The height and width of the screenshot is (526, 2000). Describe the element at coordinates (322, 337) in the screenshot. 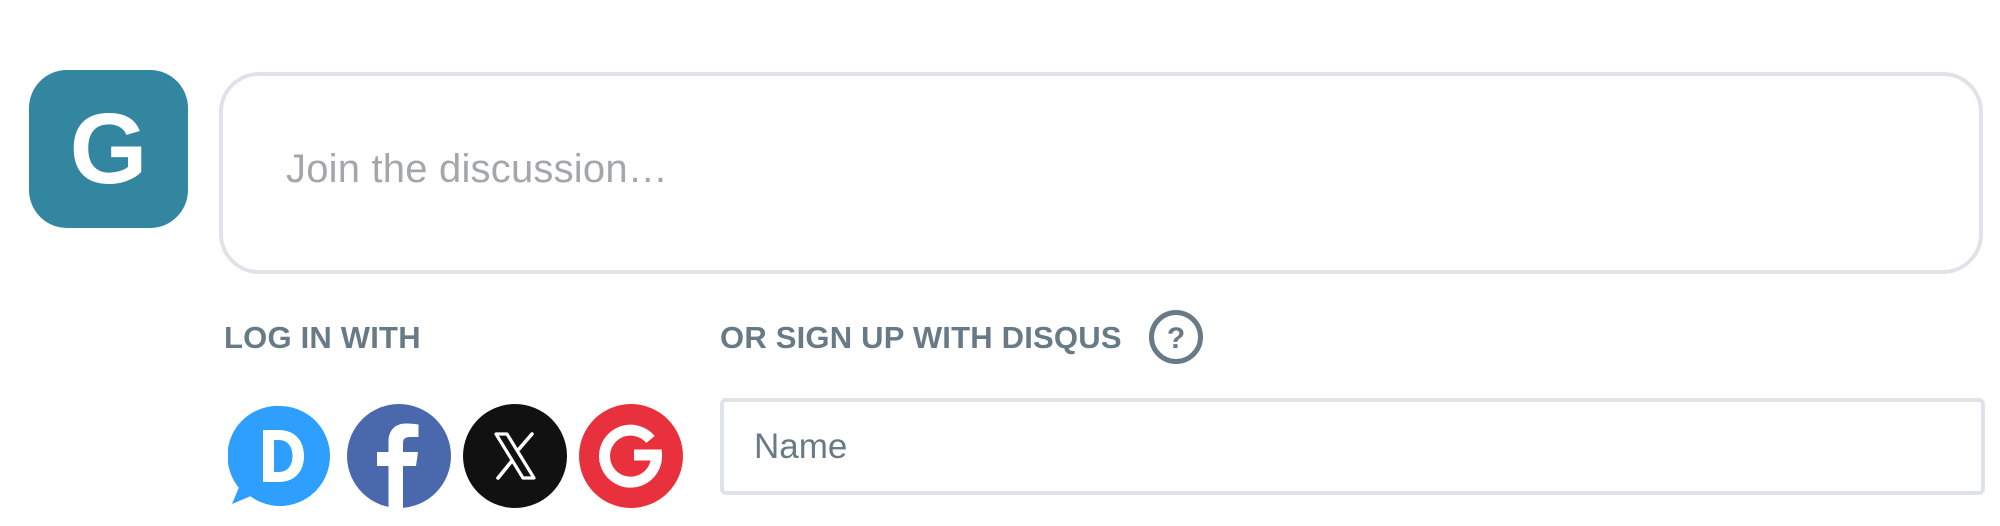

I see `login-label: LOG IN WITH` at that location.